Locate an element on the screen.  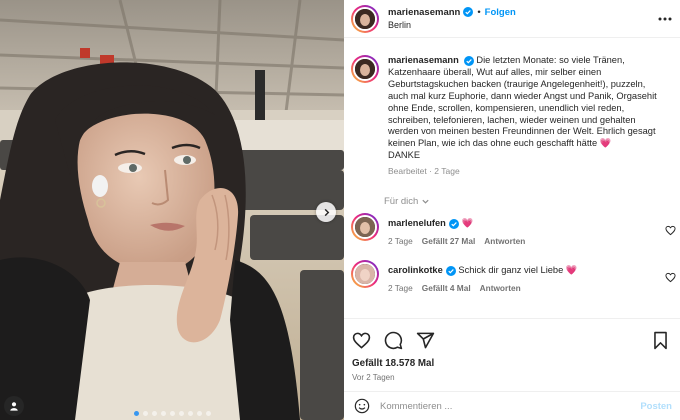
share-icon is located at coordinates (425, 340).